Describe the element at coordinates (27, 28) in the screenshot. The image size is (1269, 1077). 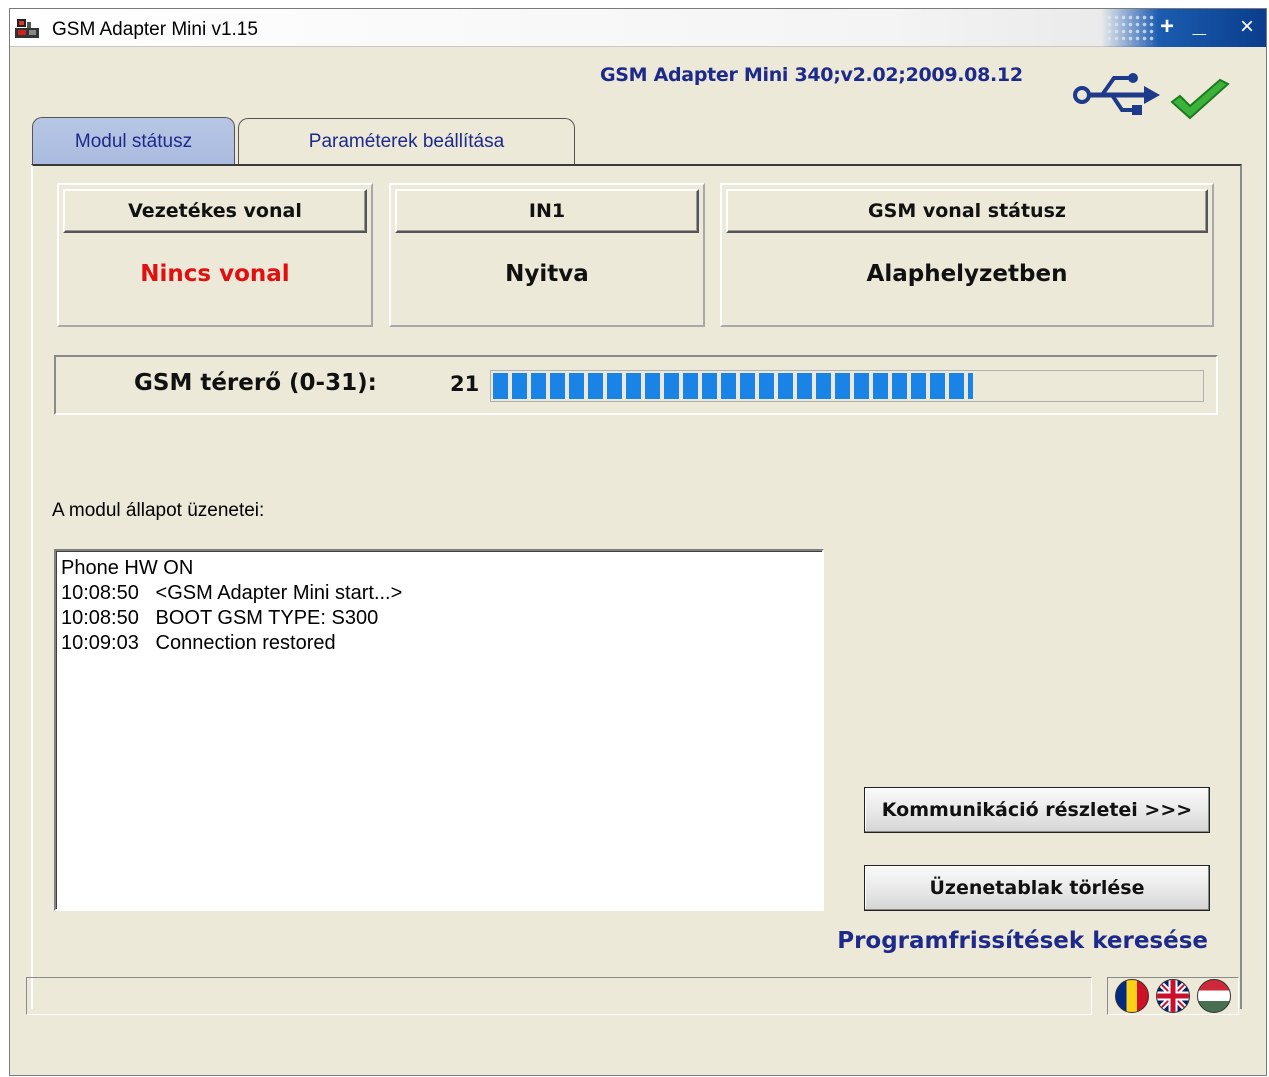
I see `app-icon` at that location.